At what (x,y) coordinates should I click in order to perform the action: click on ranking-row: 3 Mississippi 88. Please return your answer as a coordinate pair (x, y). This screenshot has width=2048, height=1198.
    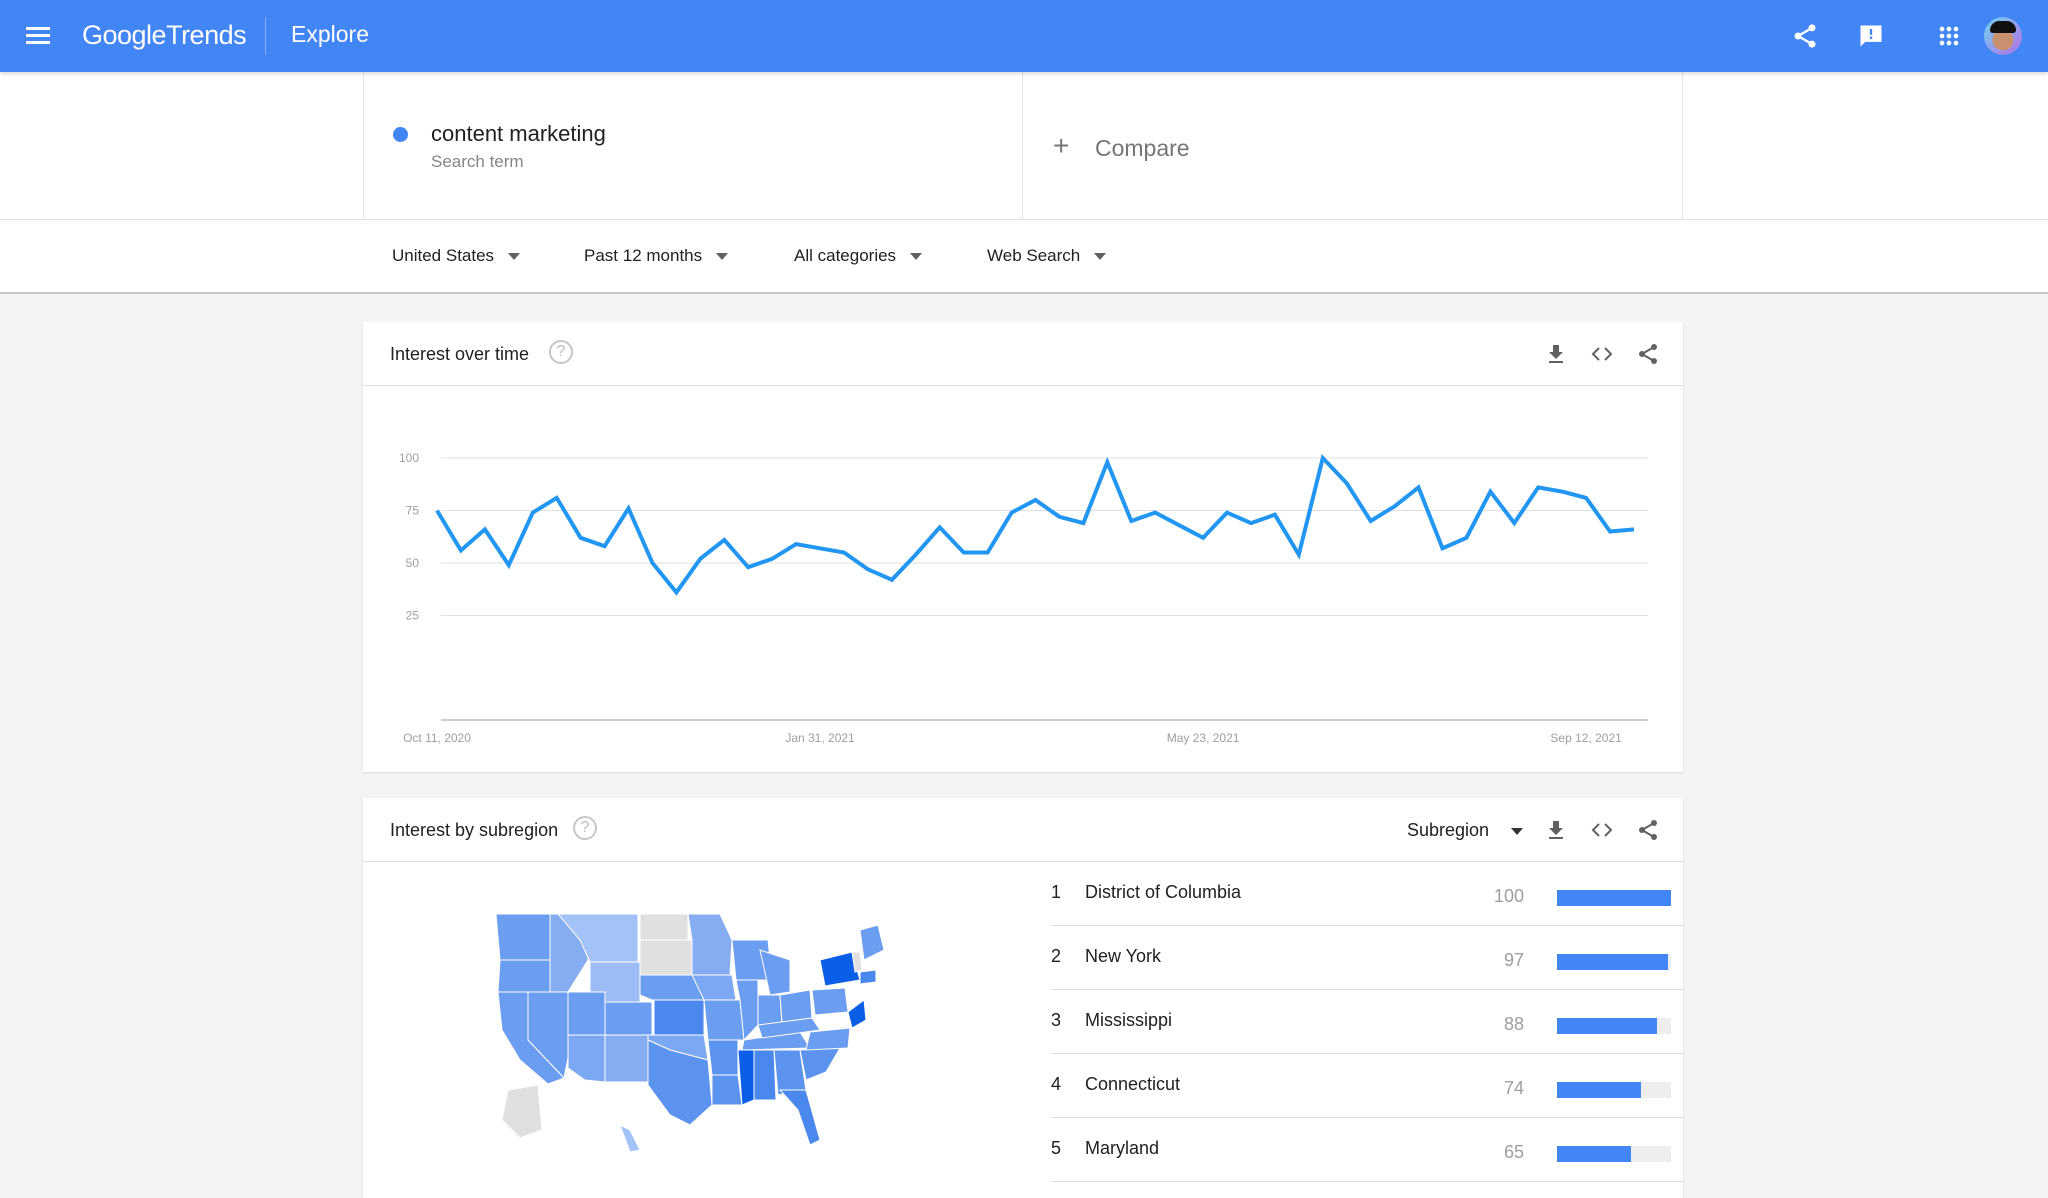
    Looking at the image, I should click on (1367, 1022).